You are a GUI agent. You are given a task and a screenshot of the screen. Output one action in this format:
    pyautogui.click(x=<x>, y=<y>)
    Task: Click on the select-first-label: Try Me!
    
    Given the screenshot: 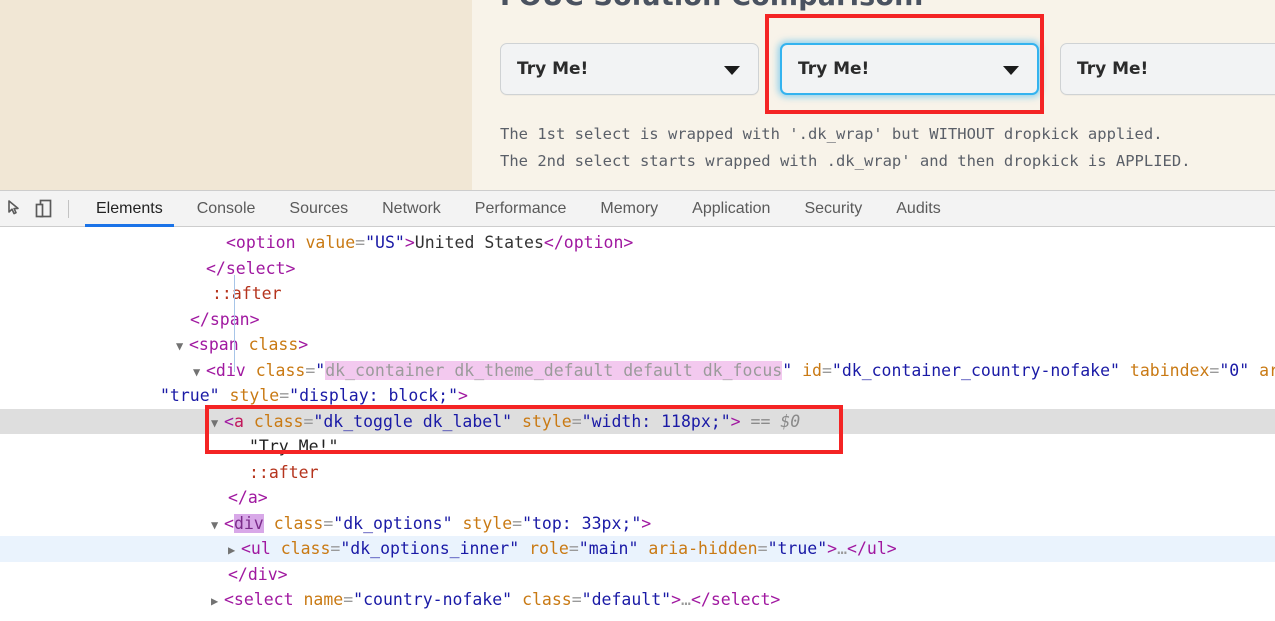 What is the action you would take?
    pyautogui.click(x=553, y=69)
    